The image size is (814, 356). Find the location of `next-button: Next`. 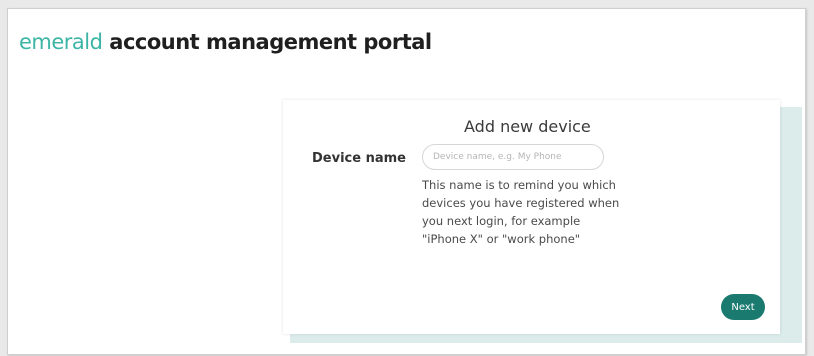

next-button: Next is located at coordinates (743, 307).